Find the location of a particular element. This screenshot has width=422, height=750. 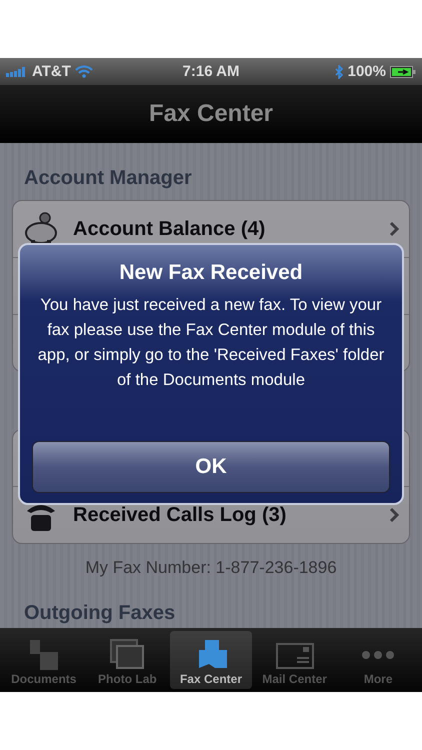

battery-icon is located at coordinates (403, 72).